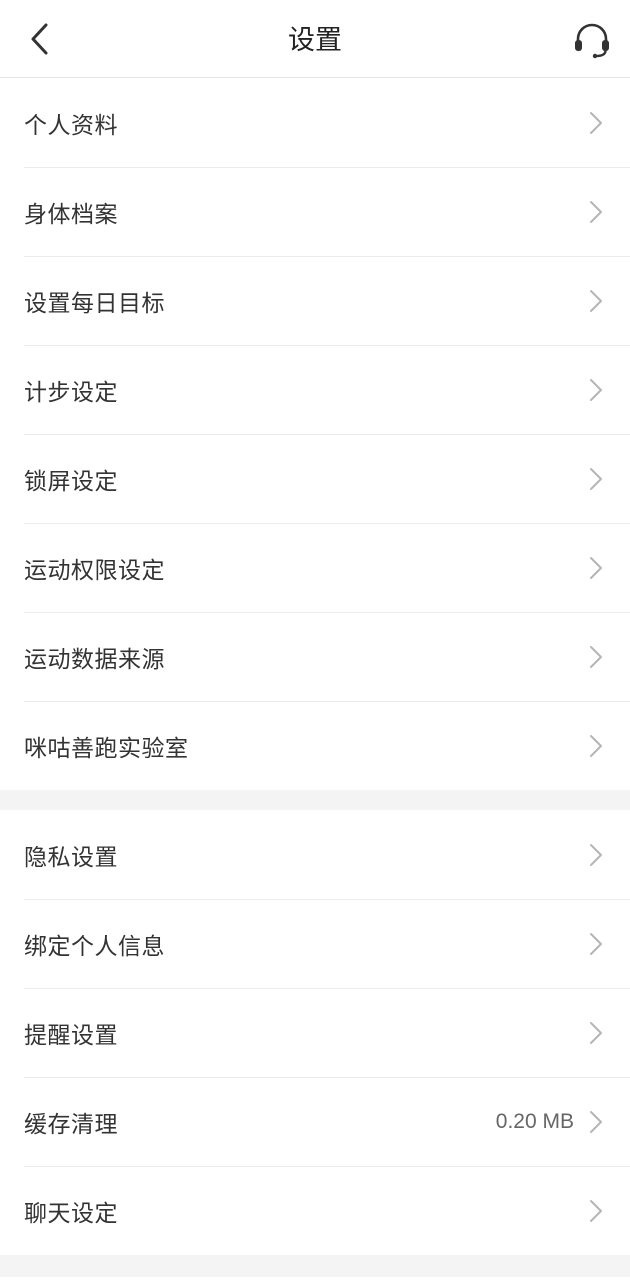 The width and height of the screenshot is (630, 1280). What do you see at coordinates (327, 300) in the screenshot?
I see `settings-item-daily-goal: 设置每日目标` at bounding box center [327, 300].